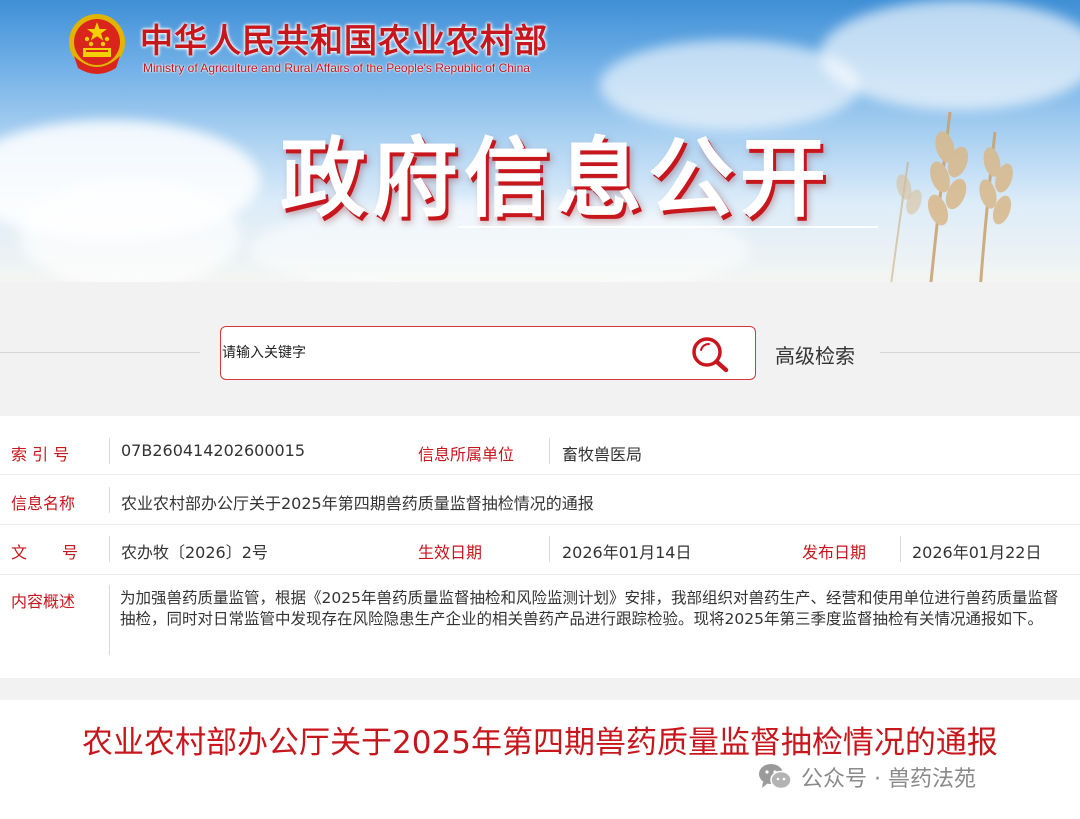 The image size is (1080, 819). What do you see at coordinates (43, 601) in the screenshot?
I see `summary-label: 内容概述` at bounding box center [43, 601].